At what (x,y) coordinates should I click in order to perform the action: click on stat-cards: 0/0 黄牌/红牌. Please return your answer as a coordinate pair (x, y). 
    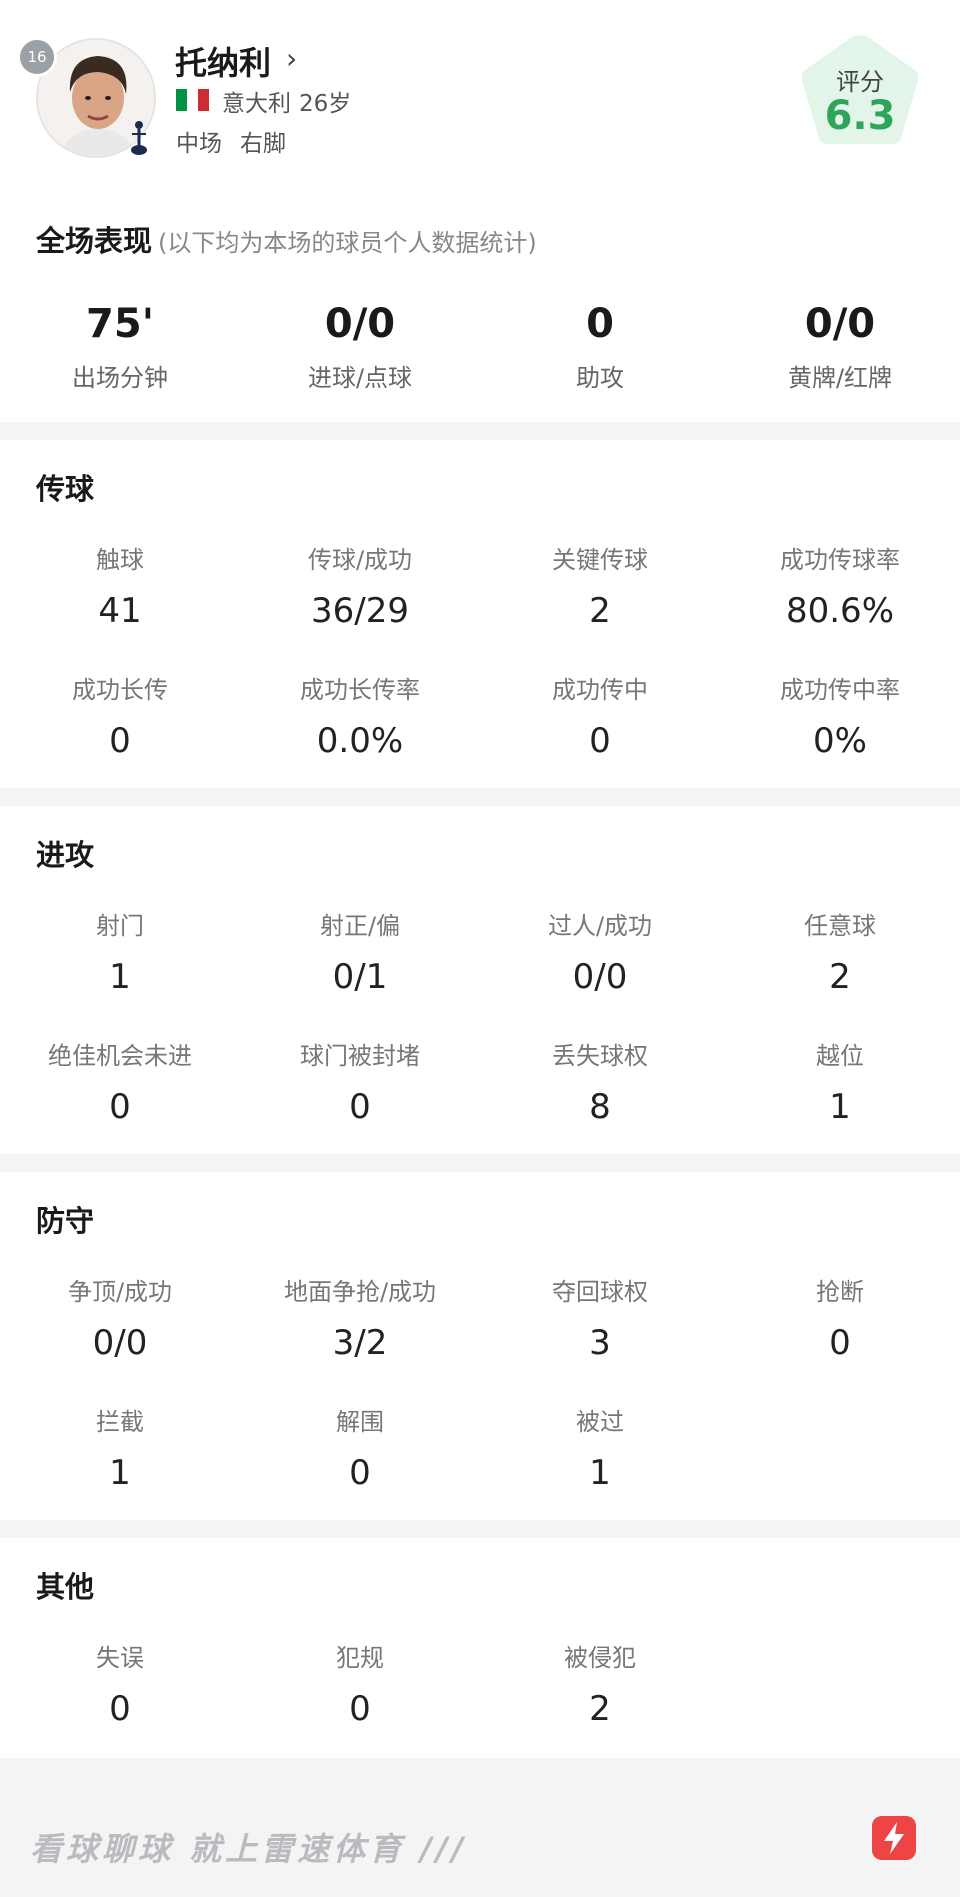
    Looking at the image, I should click on (840, 346).